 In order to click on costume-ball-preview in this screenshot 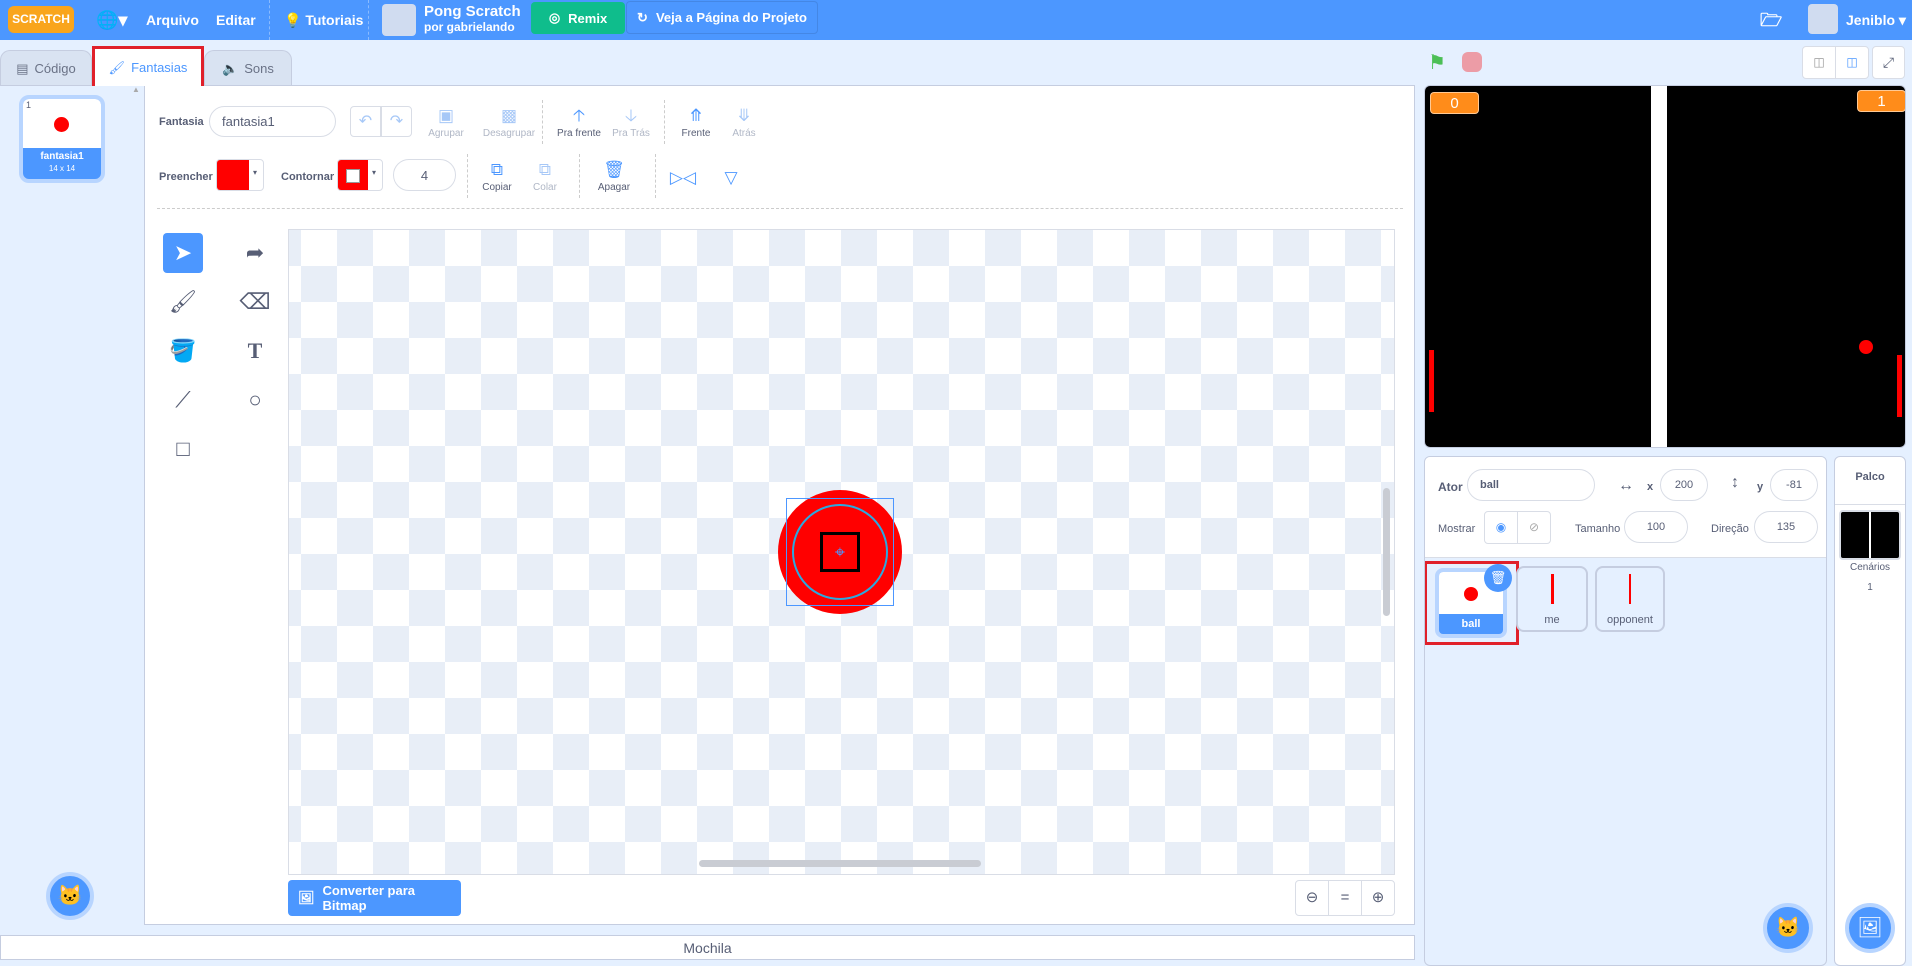, I will do `click(61, 124)`.